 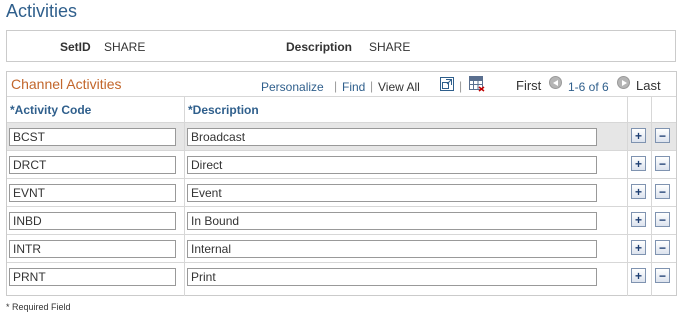 I want to click on required-field-note: * Required Field, so click(x=38, y=307).